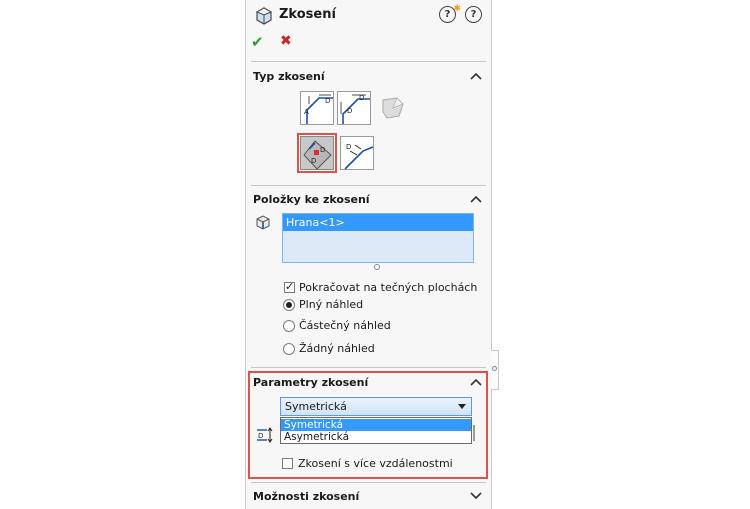 This screenshot has width=750, height=509. I want to click on edges-selection-list: Hrana<1>, so click(378, 238).